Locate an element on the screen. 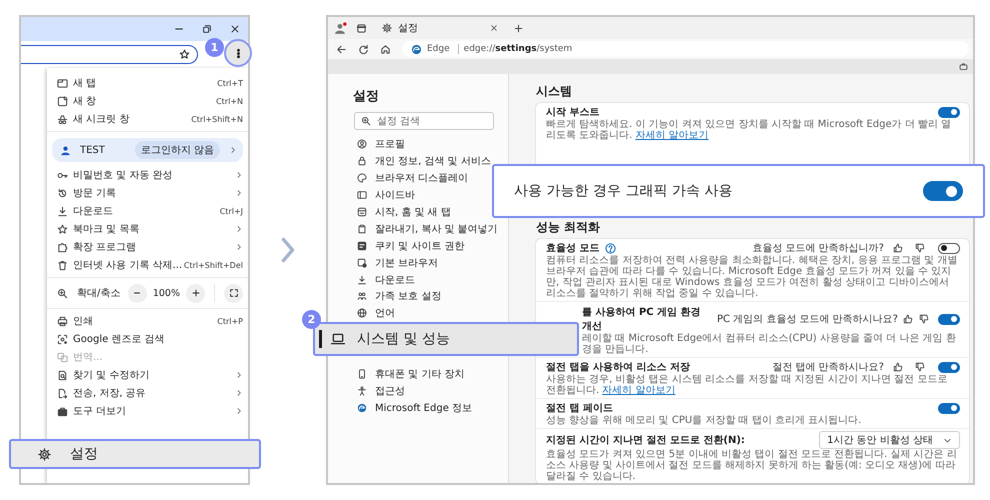  phone-icon is located at coordinates (362, 374).